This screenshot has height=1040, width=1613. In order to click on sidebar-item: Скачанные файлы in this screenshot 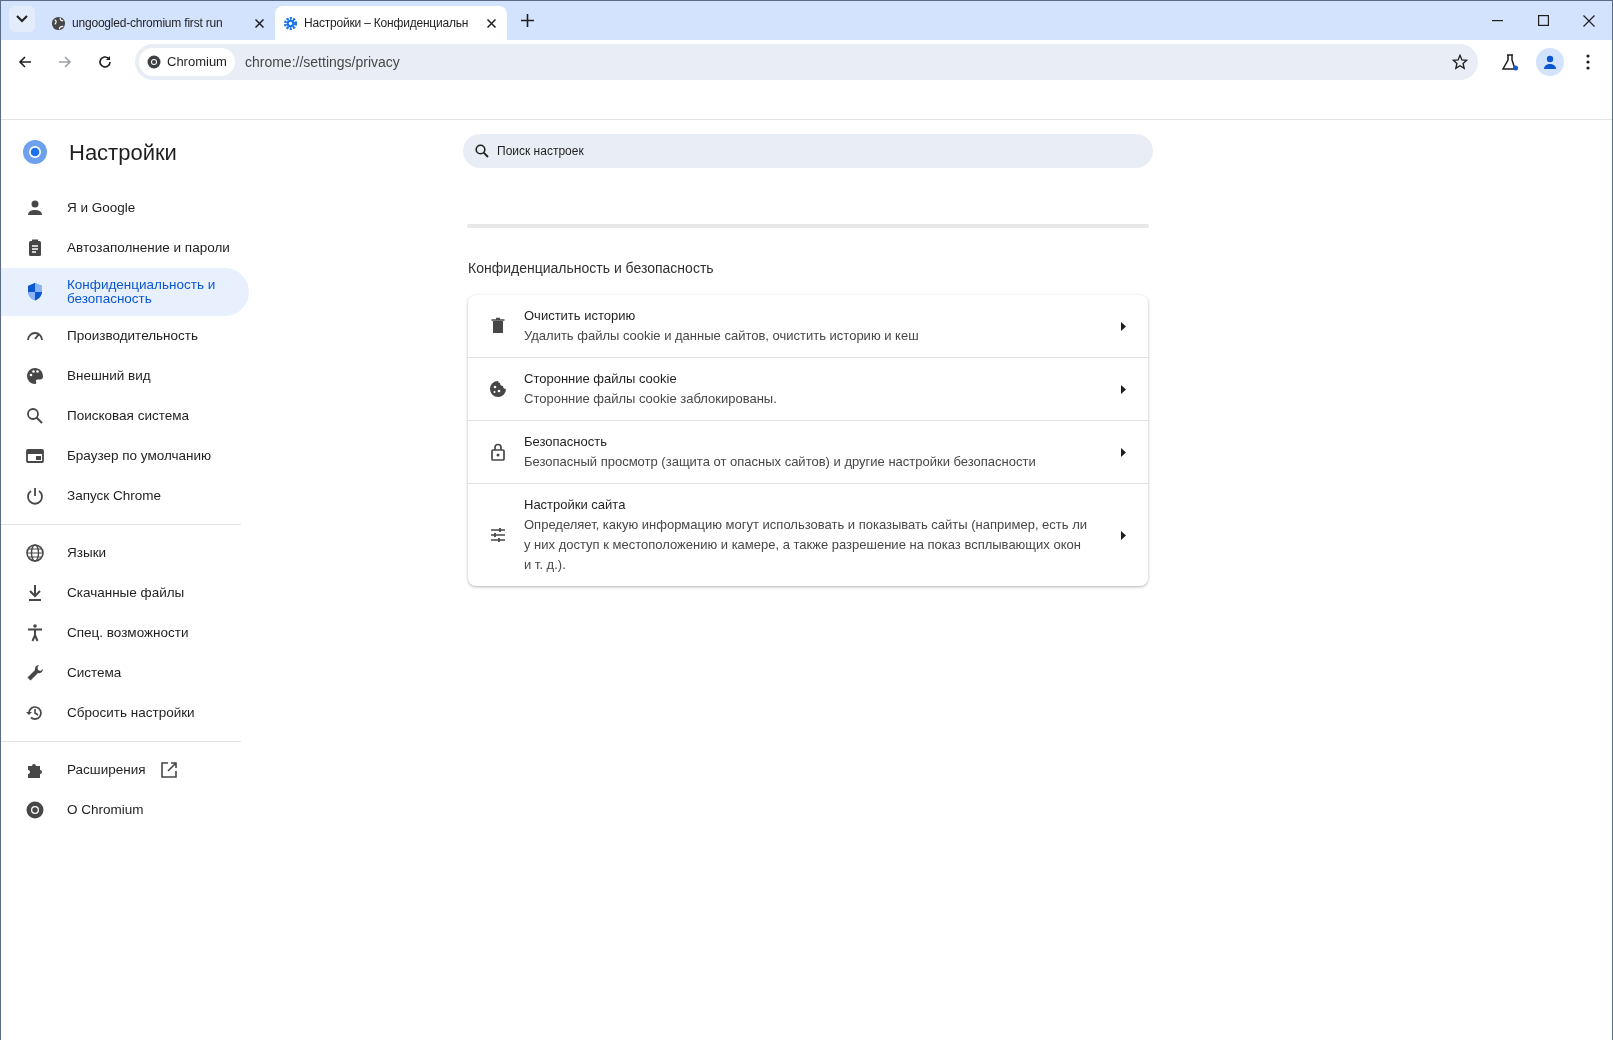, I will do `click(125, 593)`.